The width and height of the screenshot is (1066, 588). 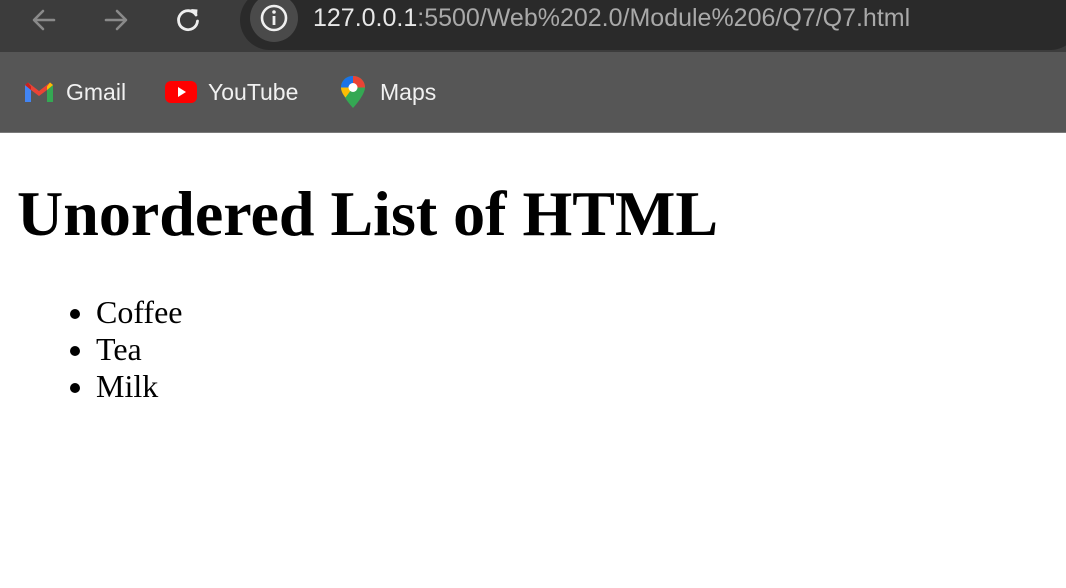 What do you see at coordinates (408, 91) in the screenshot?
I see `bookmark-label: Maps` at bounding box center [408, 91].